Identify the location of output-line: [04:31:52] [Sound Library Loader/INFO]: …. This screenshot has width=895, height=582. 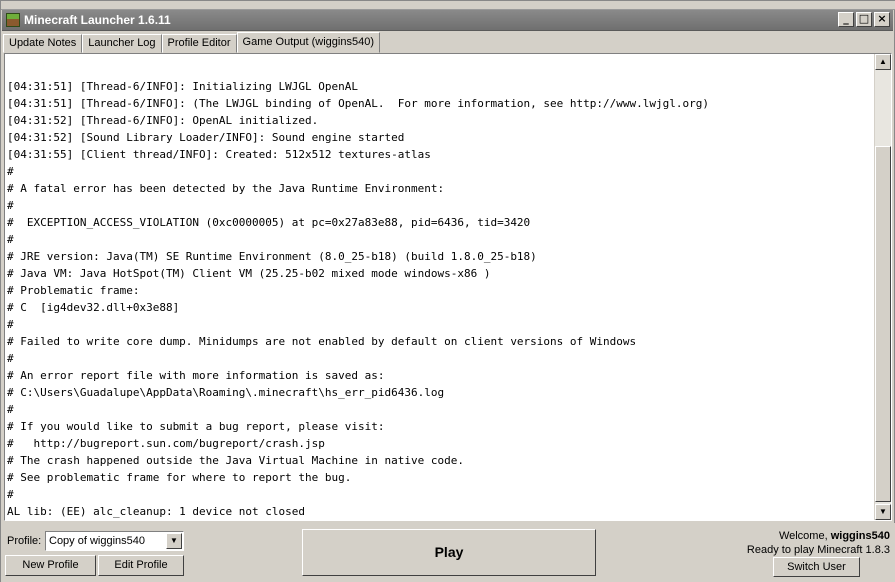
(206, 137).